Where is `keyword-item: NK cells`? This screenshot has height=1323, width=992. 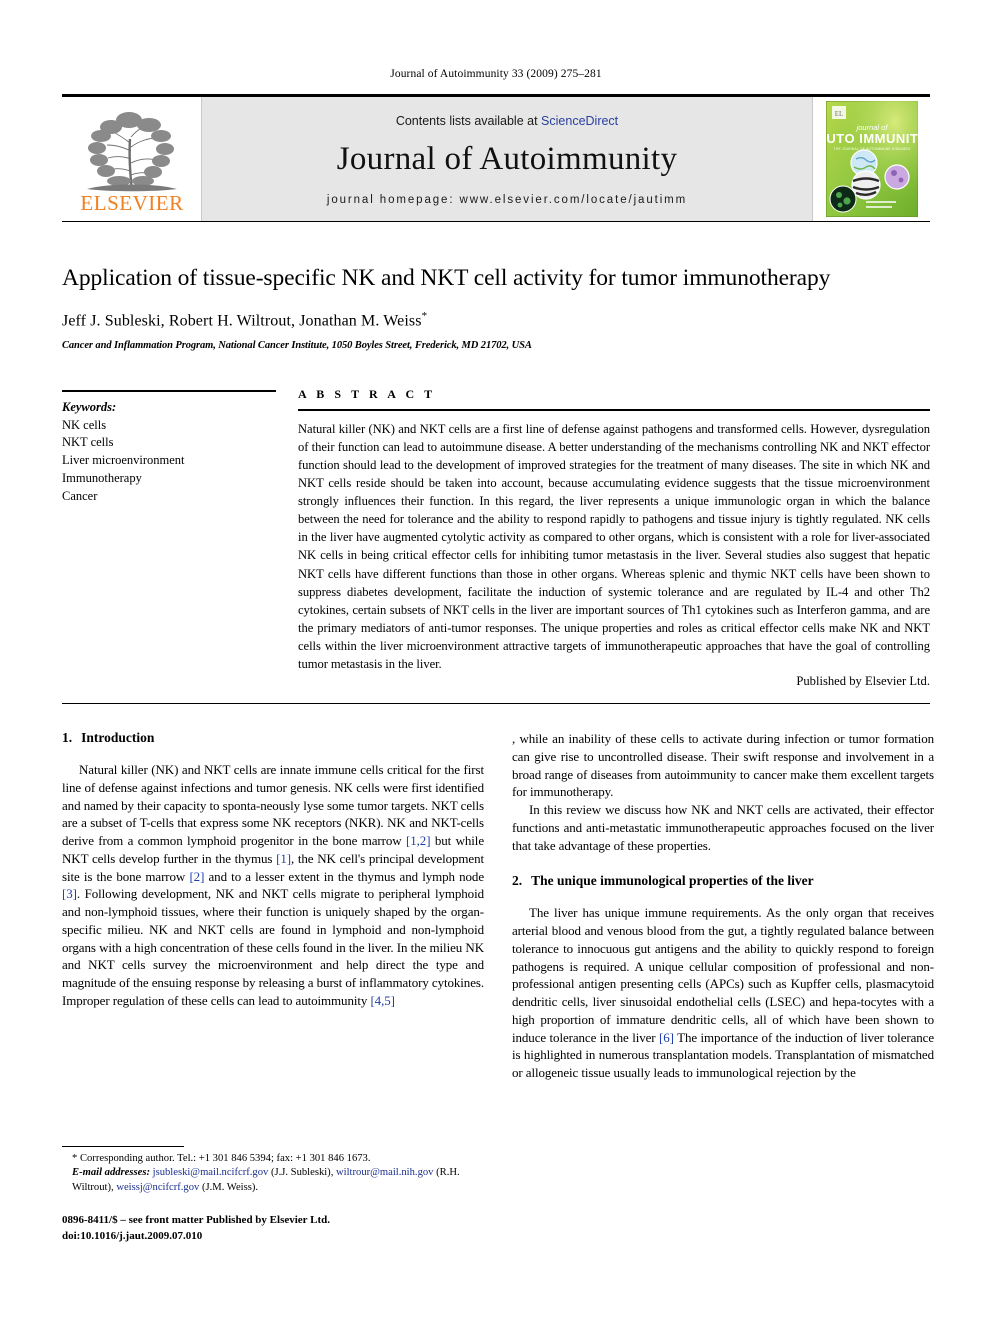 keyword-item: NK cells is located at coordinates (84, 424).